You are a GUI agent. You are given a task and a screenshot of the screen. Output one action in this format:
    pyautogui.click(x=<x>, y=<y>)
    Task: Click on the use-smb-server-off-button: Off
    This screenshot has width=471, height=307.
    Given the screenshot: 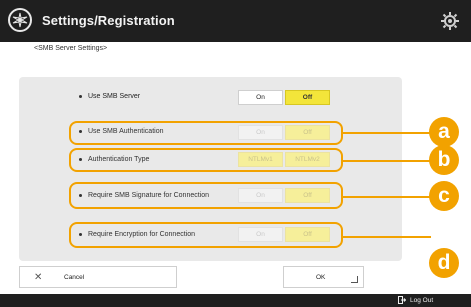 What is the action you would take?
    pyautogui.click(x=307, y=97)
    